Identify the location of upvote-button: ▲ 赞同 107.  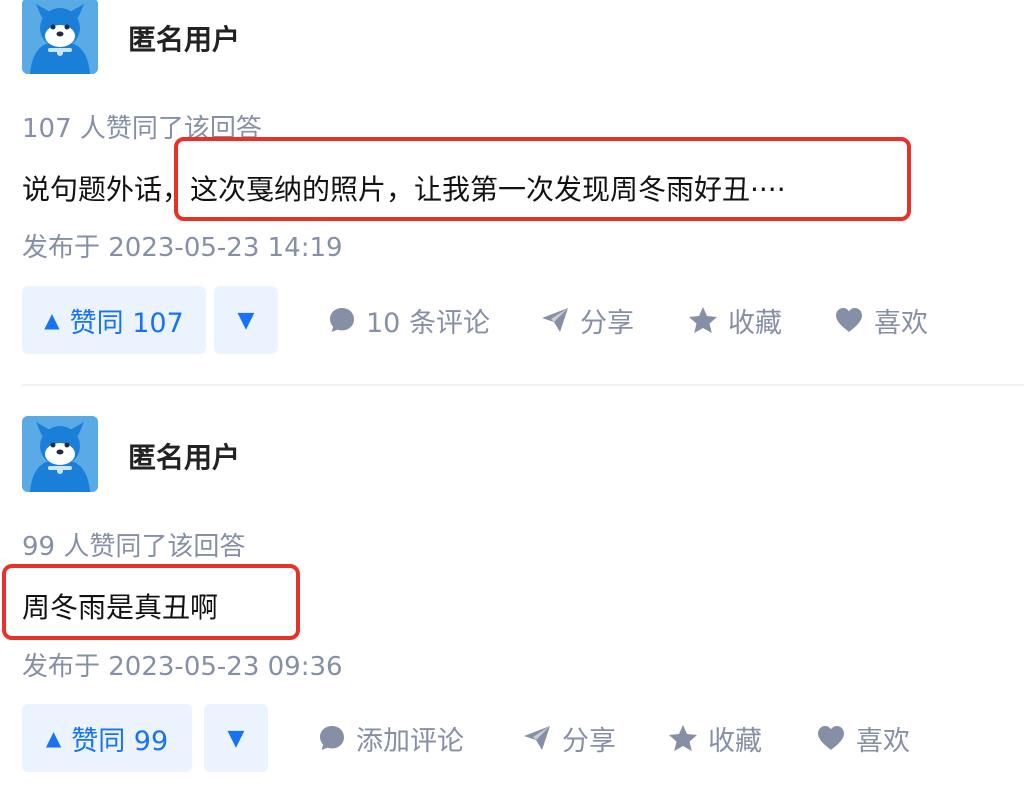
(114, 320).